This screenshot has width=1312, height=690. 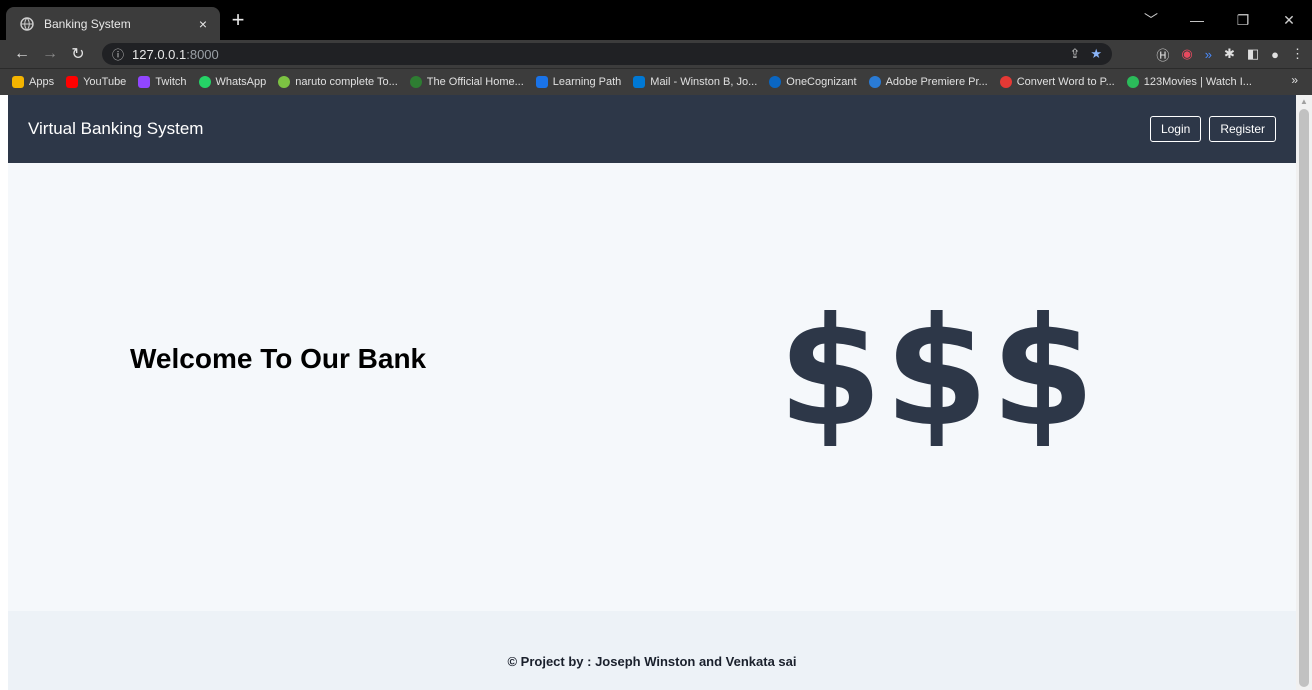 I want to click on reload-icon: ↻, so click(x=78, y=54).